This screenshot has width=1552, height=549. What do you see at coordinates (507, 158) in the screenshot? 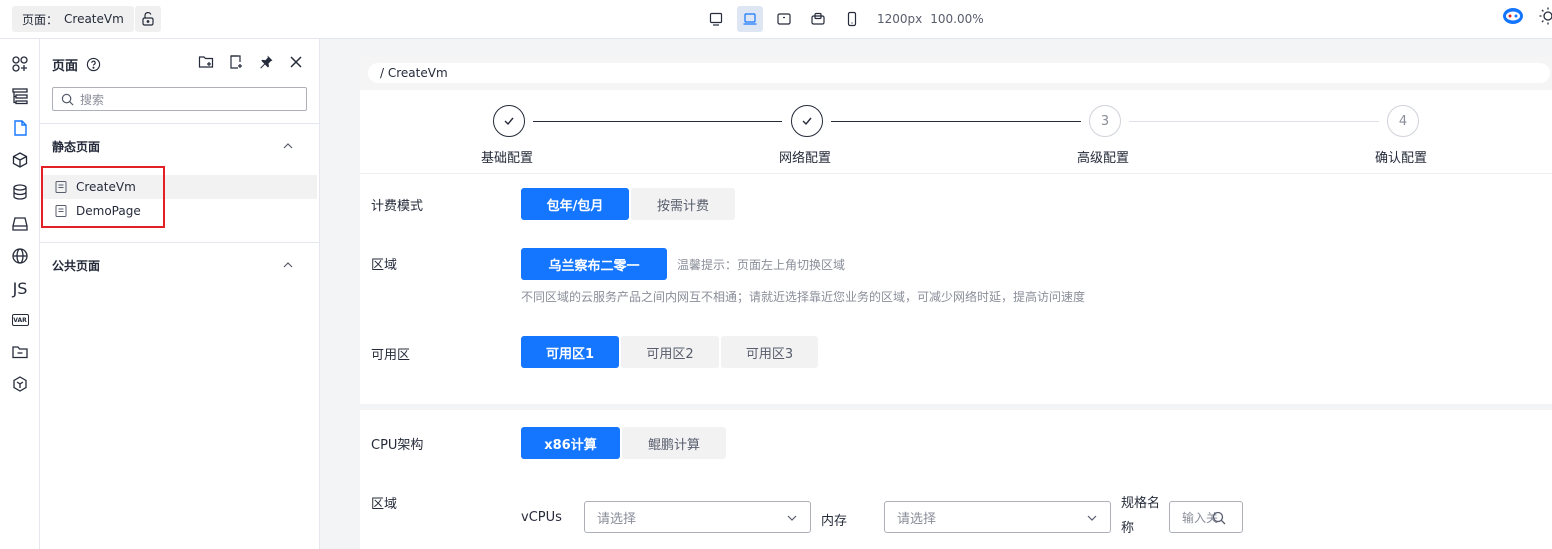
I see `step-1-label: 基础配置` at bounding box center [507, 158].